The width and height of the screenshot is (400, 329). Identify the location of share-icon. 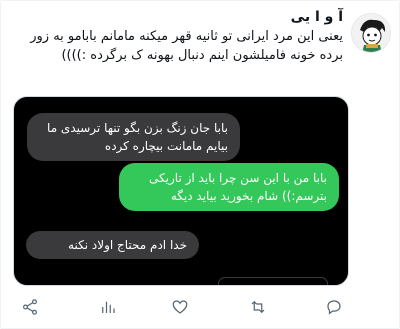
(30, 307).